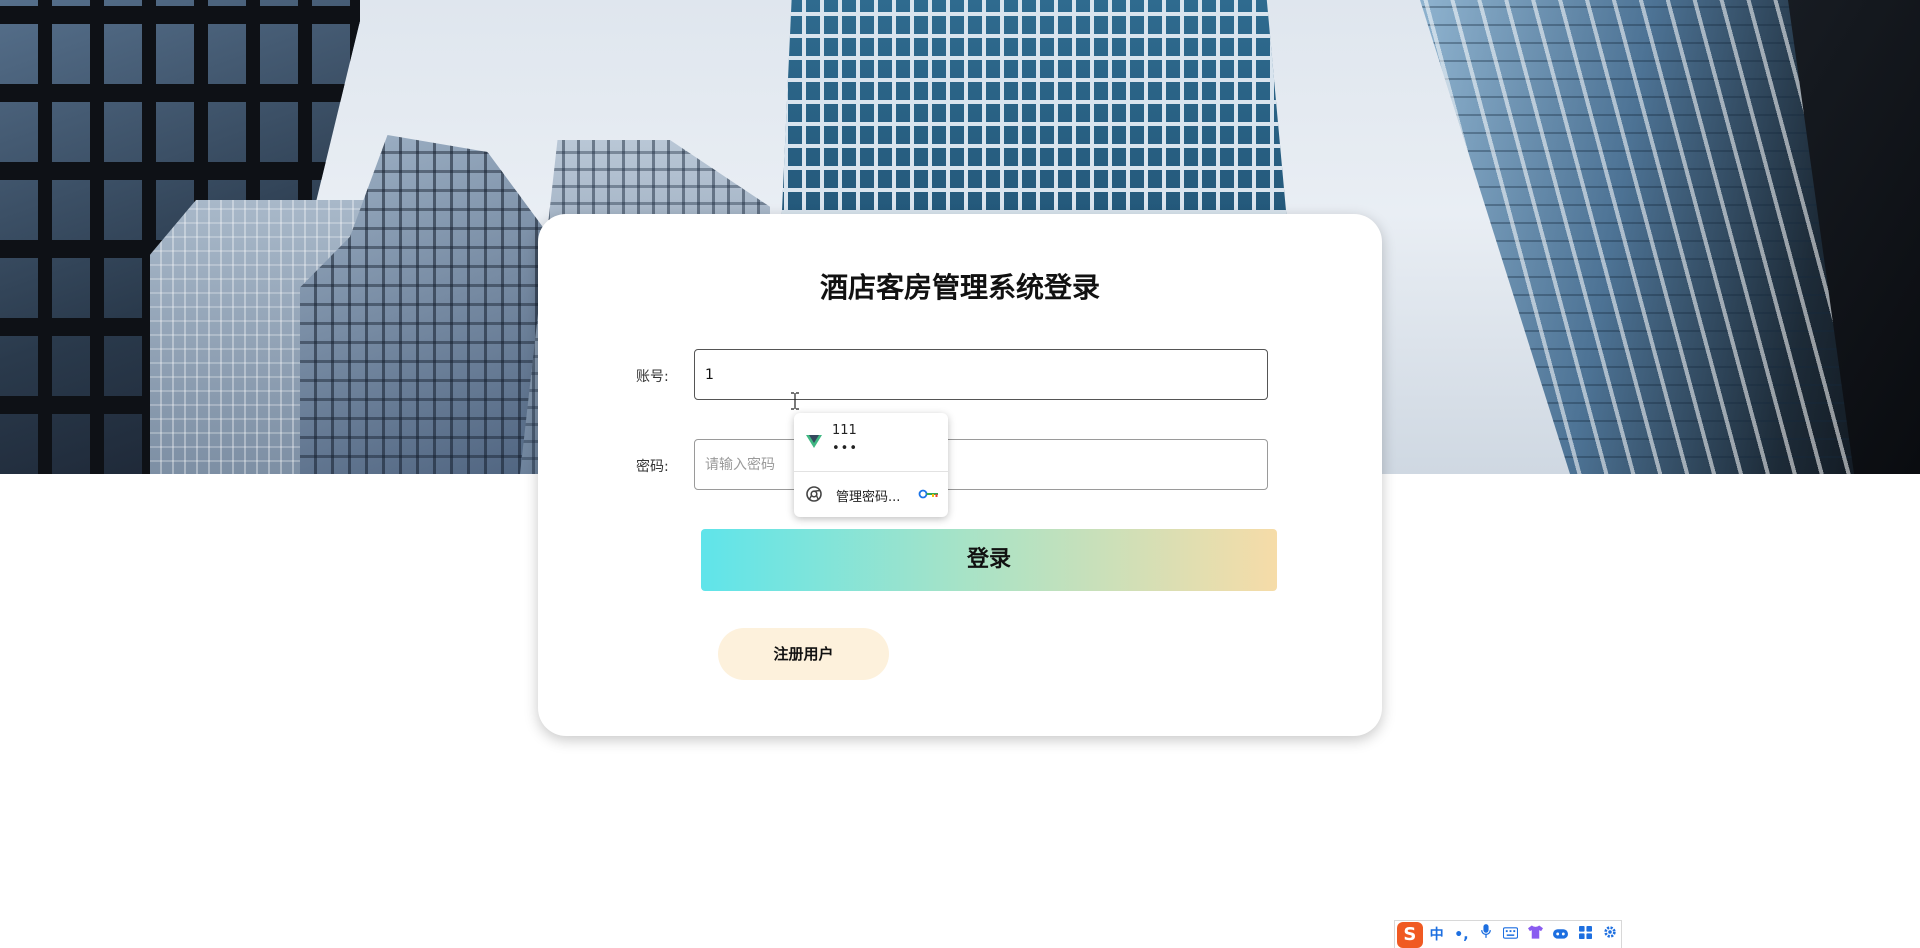  Describe the element at coordinates (1610, 935) in the screenshot. I see `settings-gear-icon` at that location.